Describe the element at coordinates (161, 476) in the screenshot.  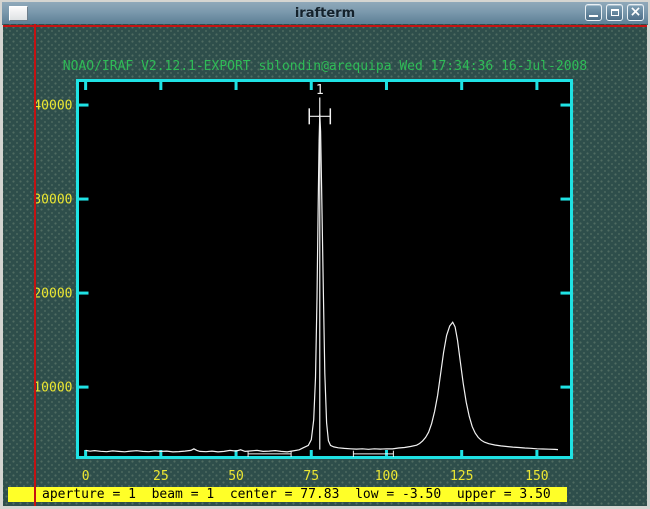
I see `x-tick-label: 25` at that location.